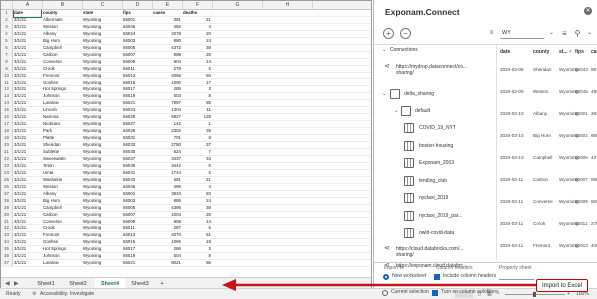 The height and width of the screenshot is (299, 597). Describe the element at coordinates (167, 180) in the screenshot. I see `cell: 681` at that location.